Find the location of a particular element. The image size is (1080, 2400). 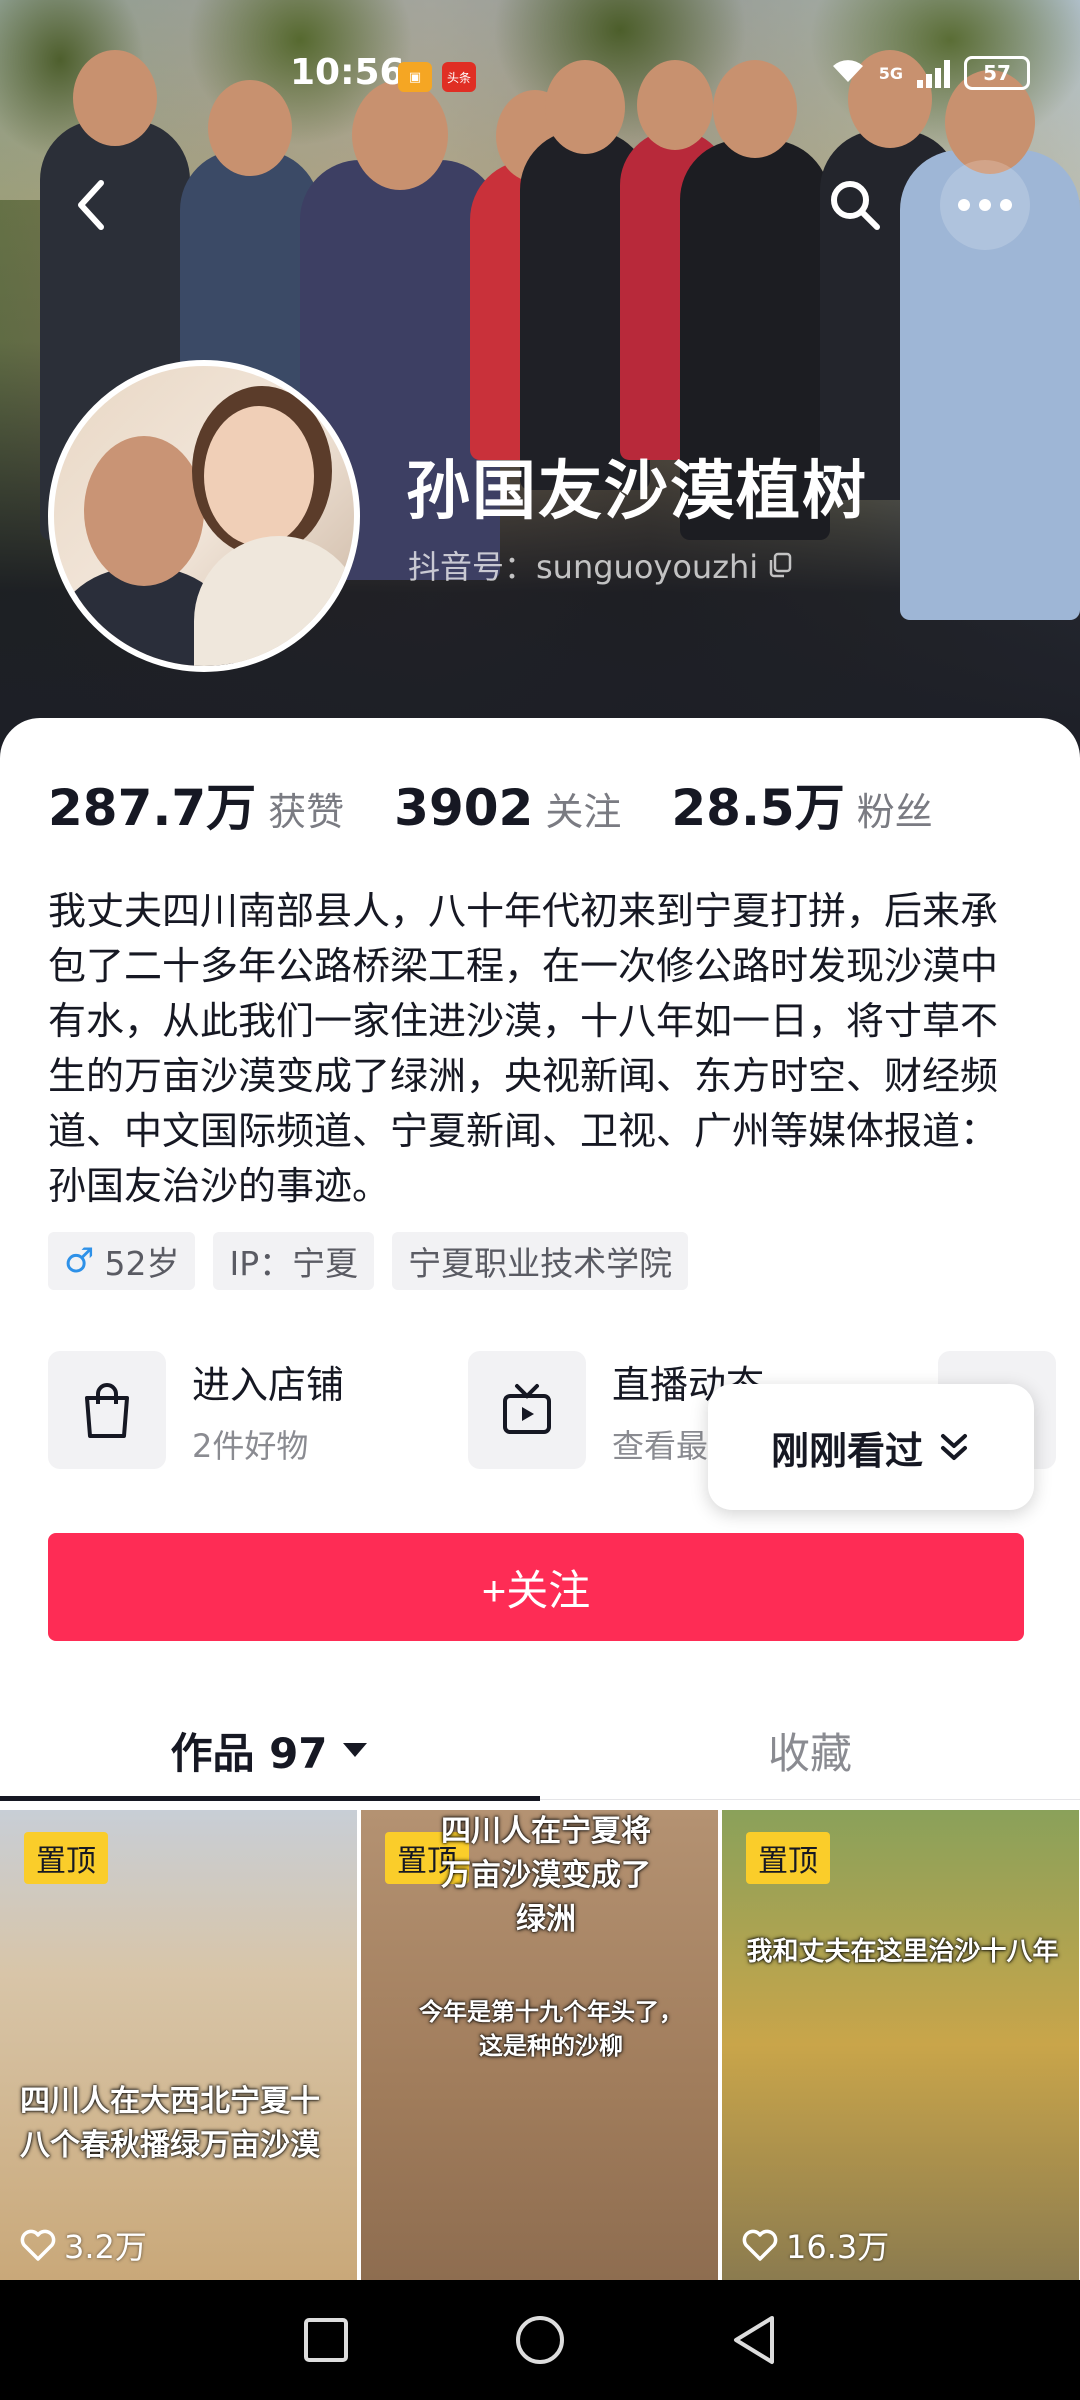

stat-following: 3902 关注 is located at coordinates (507, 808).